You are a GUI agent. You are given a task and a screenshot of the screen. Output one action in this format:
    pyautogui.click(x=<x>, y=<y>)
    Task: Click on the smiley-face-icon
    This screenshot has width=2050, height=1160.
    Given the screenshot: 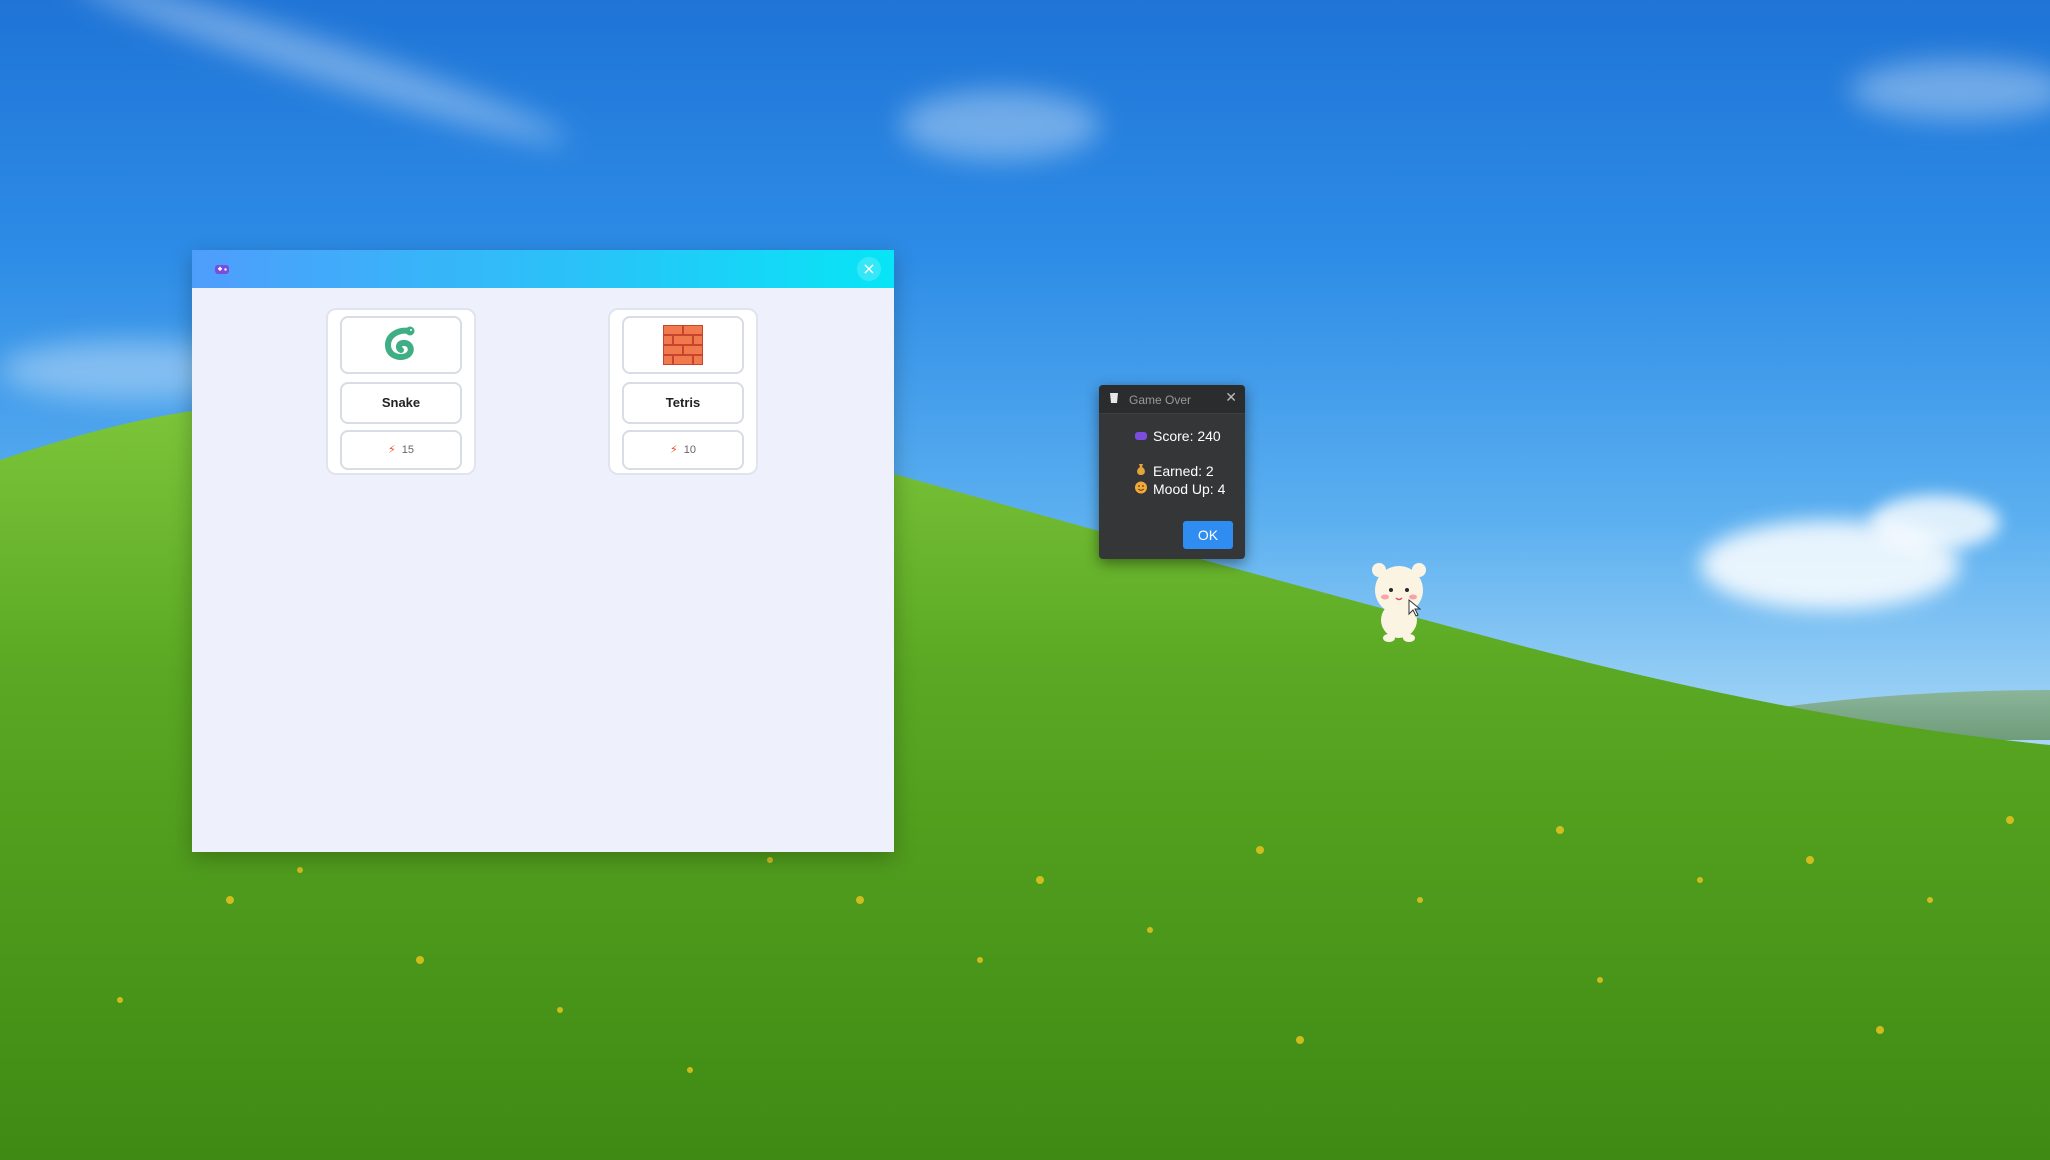 What is the action you would take?
    pyautogui.click(x=1141, y=487)
    